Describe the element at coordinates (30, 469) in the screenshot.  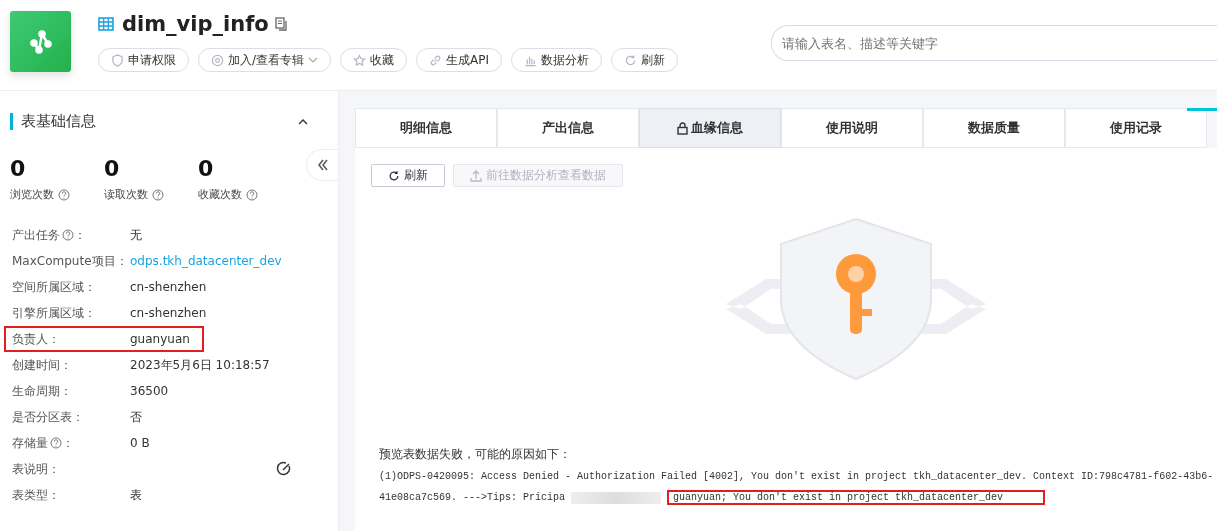
I see `field-label: 表说明` at that location.